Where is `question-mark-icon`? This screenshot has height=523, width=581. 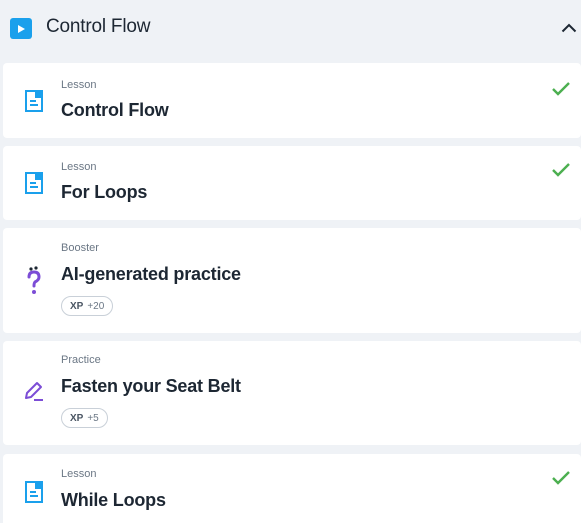 question-mark-icon is located at coordinates (34, 281).